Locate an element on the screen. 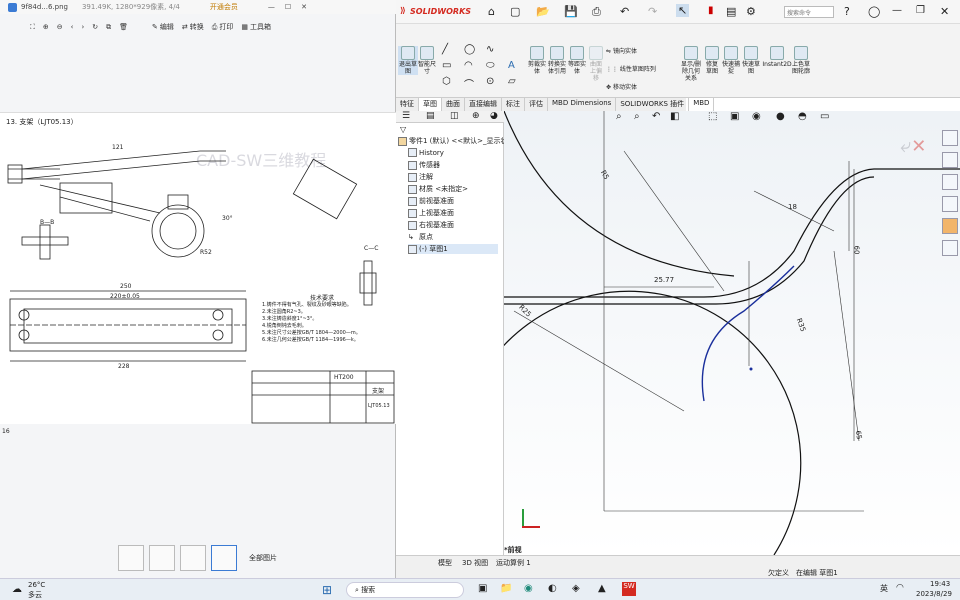  quick-snaps-button: 快速捕捉 is located at coordinates (731, 60).